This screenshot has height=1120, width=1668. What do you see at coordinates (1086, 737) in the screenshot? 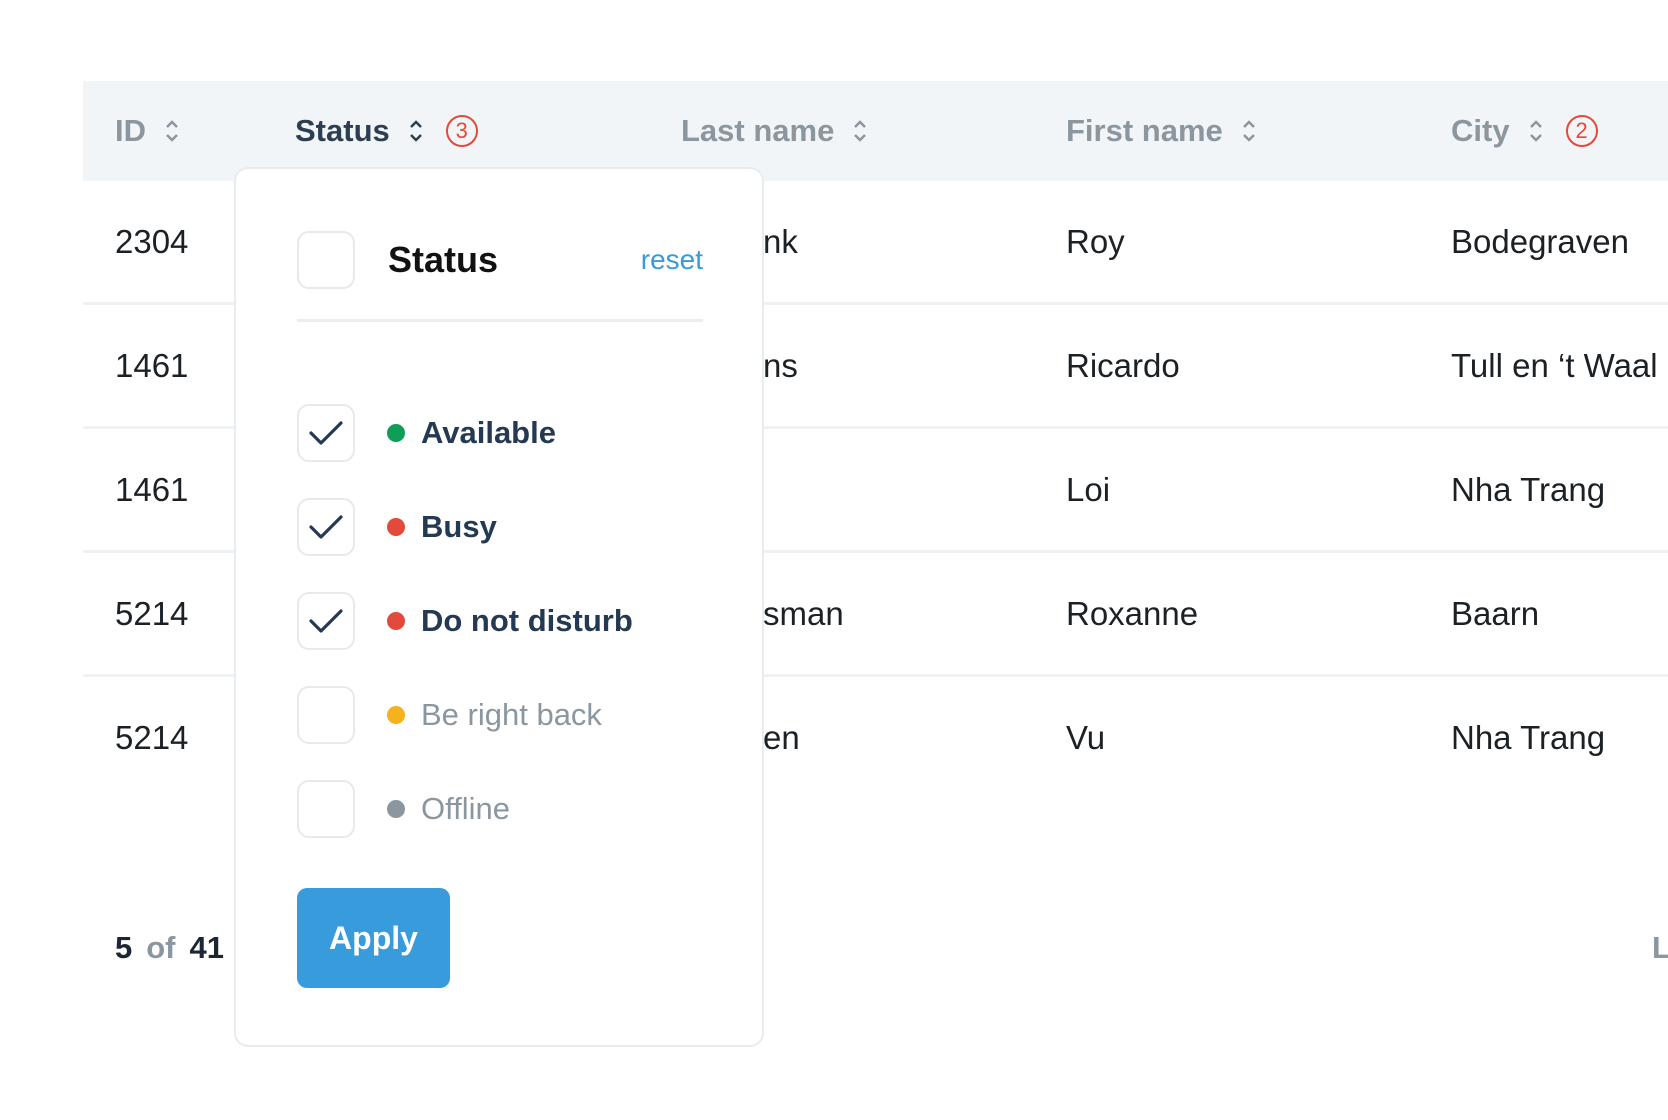
I see `cell-first-name: Vu` at bounding box center [1086, 737].